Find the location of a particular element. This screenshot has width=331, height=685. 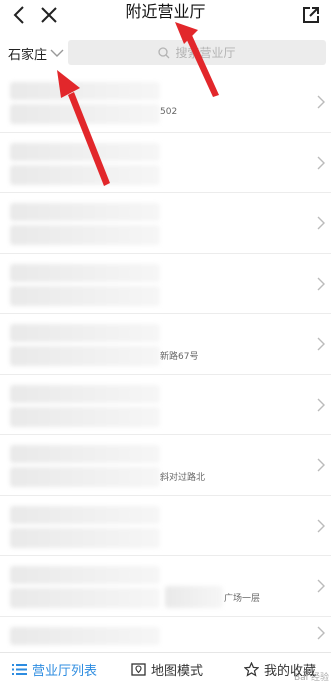

list-item: 斜对过路北 is located at coordinates (165, 465).